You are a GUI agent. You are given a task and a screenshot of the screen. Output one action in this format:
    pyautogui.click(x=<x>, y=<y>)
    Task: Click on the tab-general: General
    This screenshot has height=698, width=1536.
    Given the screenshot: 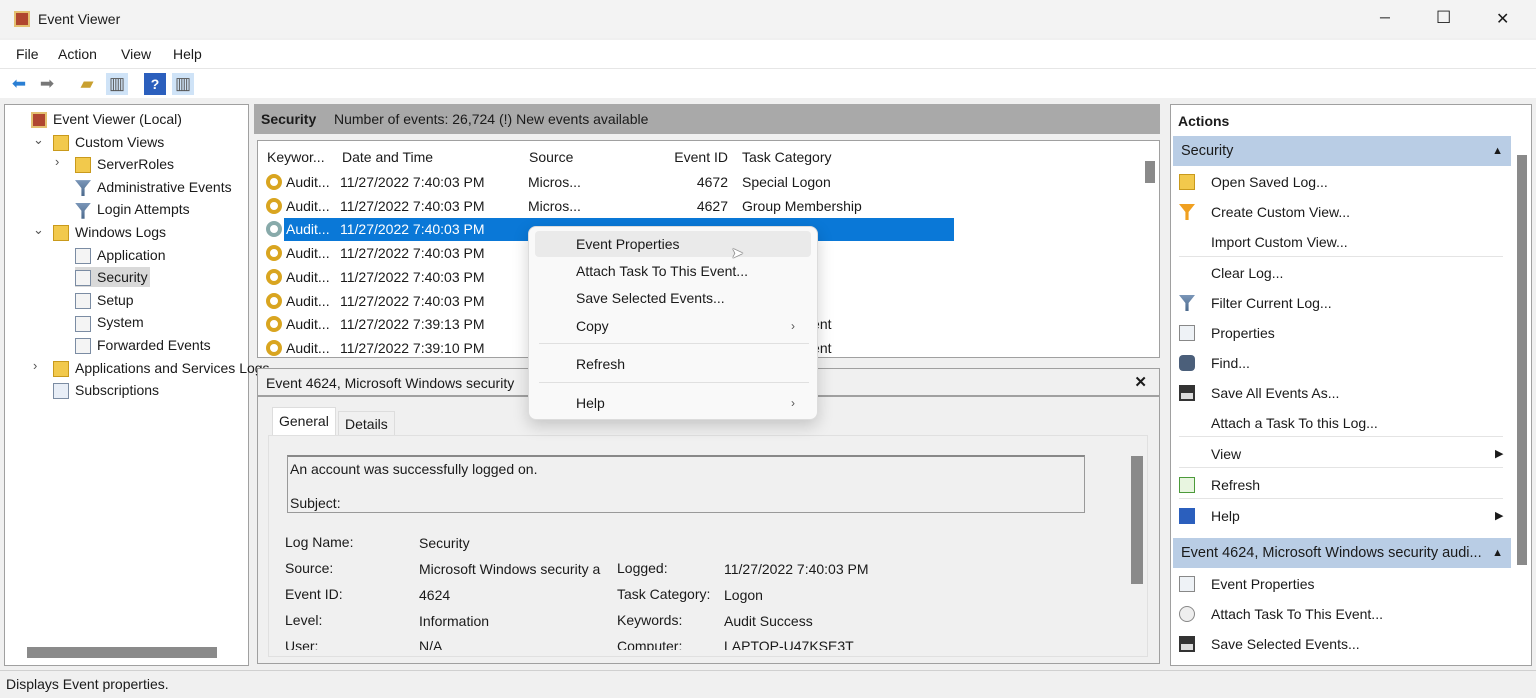 What is the action you would take?
    pyautogui.click(x=304, y=421)
    